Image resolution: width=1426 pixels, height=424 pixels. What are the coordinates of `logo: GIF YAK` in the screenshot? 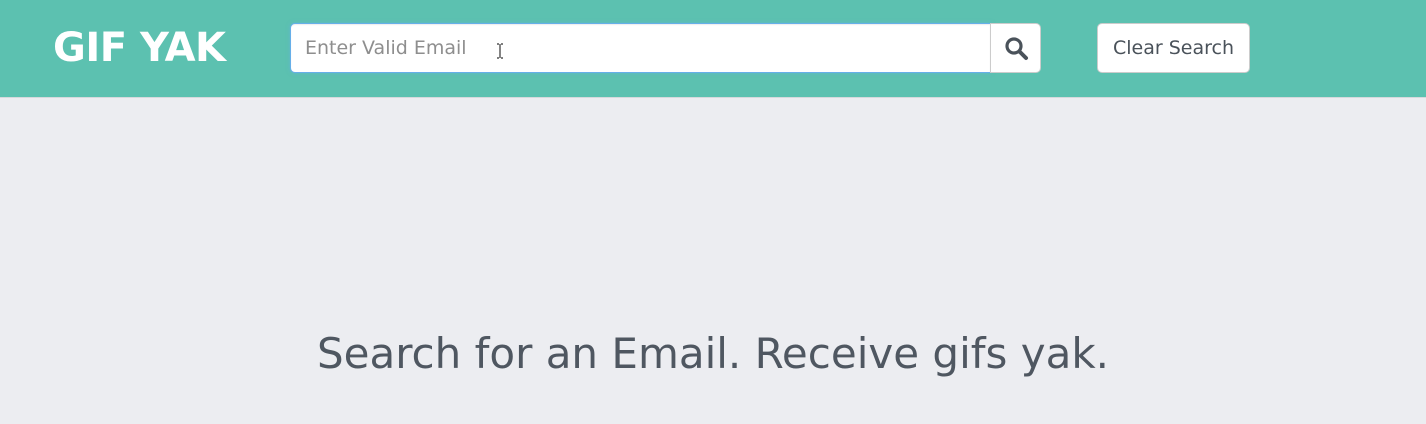 It's located at (139, 48).